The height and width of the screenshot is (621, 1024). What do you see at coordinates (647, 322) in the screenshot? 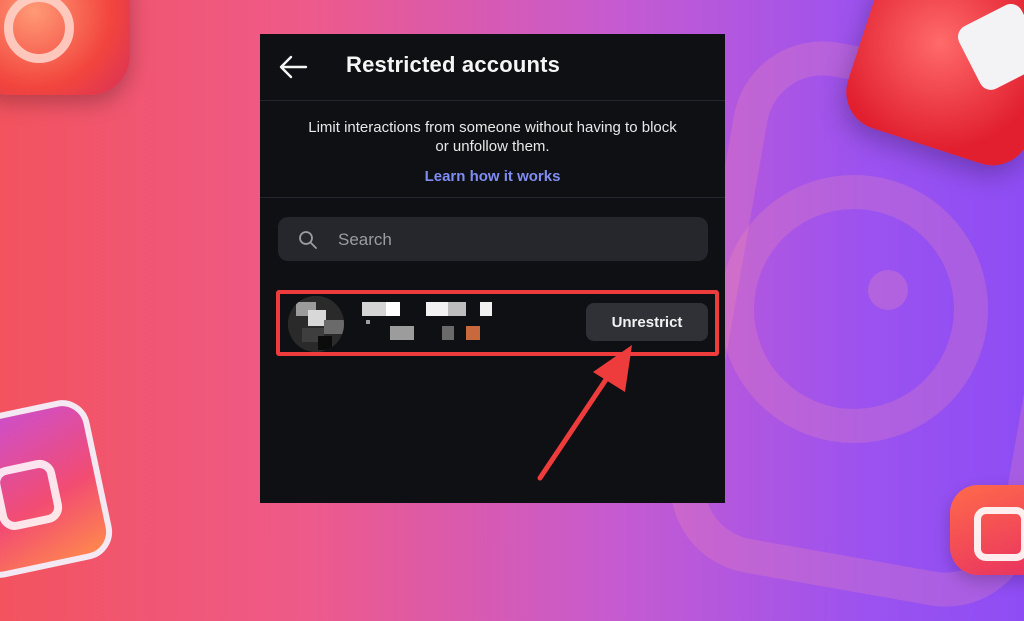
I see `unrestrict-button: Unrestrict` at bounding box center [647, 322].